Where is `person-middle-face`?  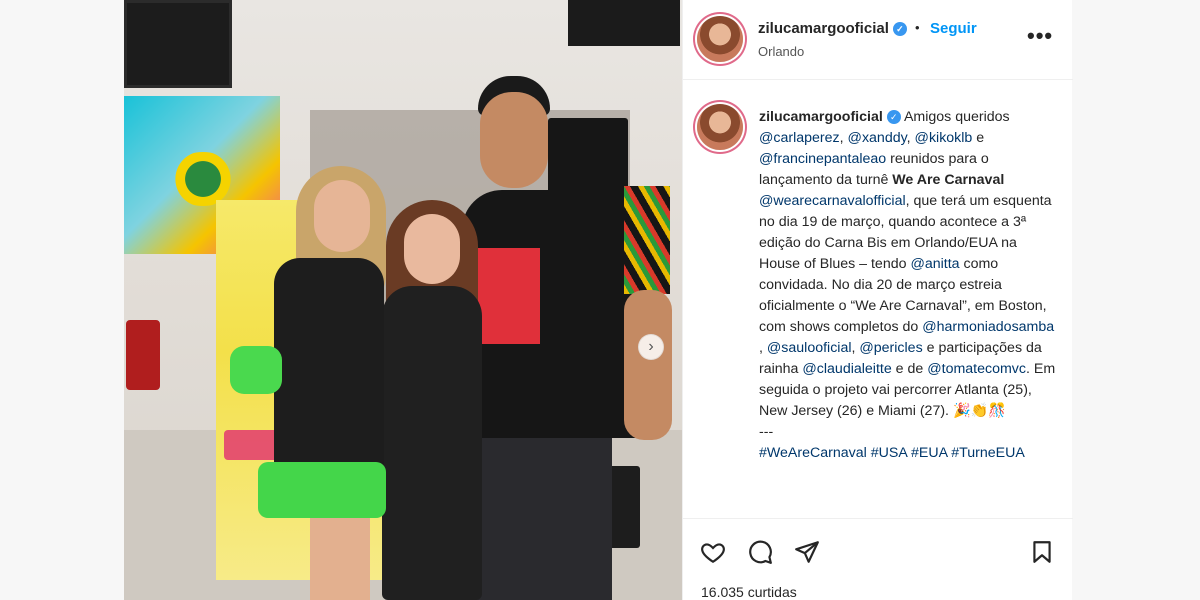
person-middle-face is located at coordinates (432, 249).